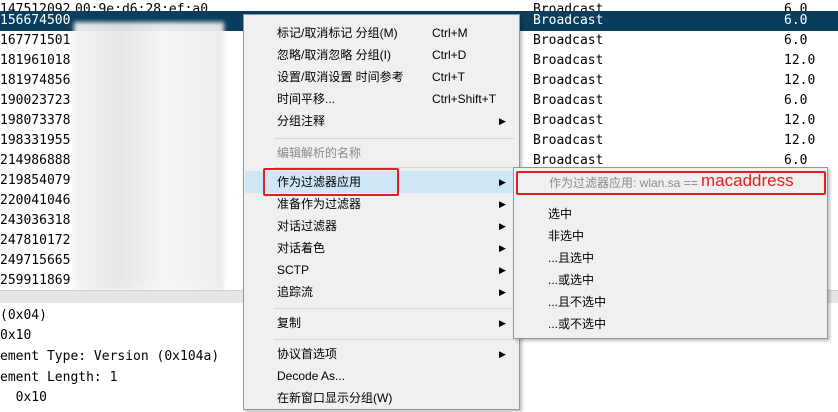 The image size is (838, 412). Describe the element at coordinates (35, 160) in the screenshot. I see `packet-time: 214986888` at that location.